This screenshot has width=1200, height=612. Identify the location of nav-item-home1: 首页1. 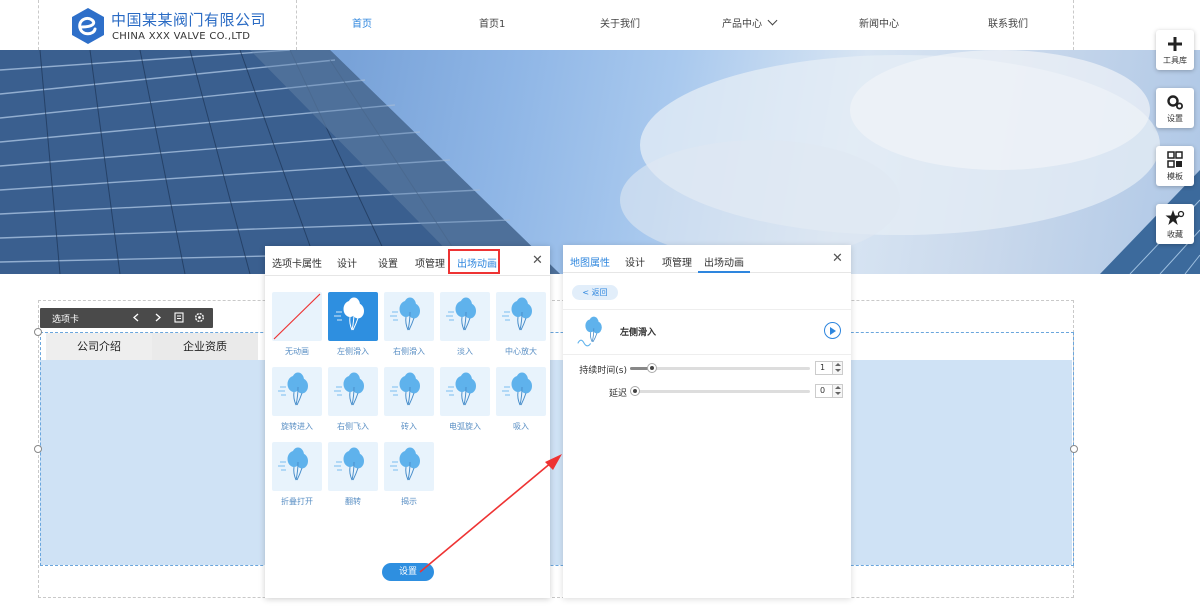
(492, 22).